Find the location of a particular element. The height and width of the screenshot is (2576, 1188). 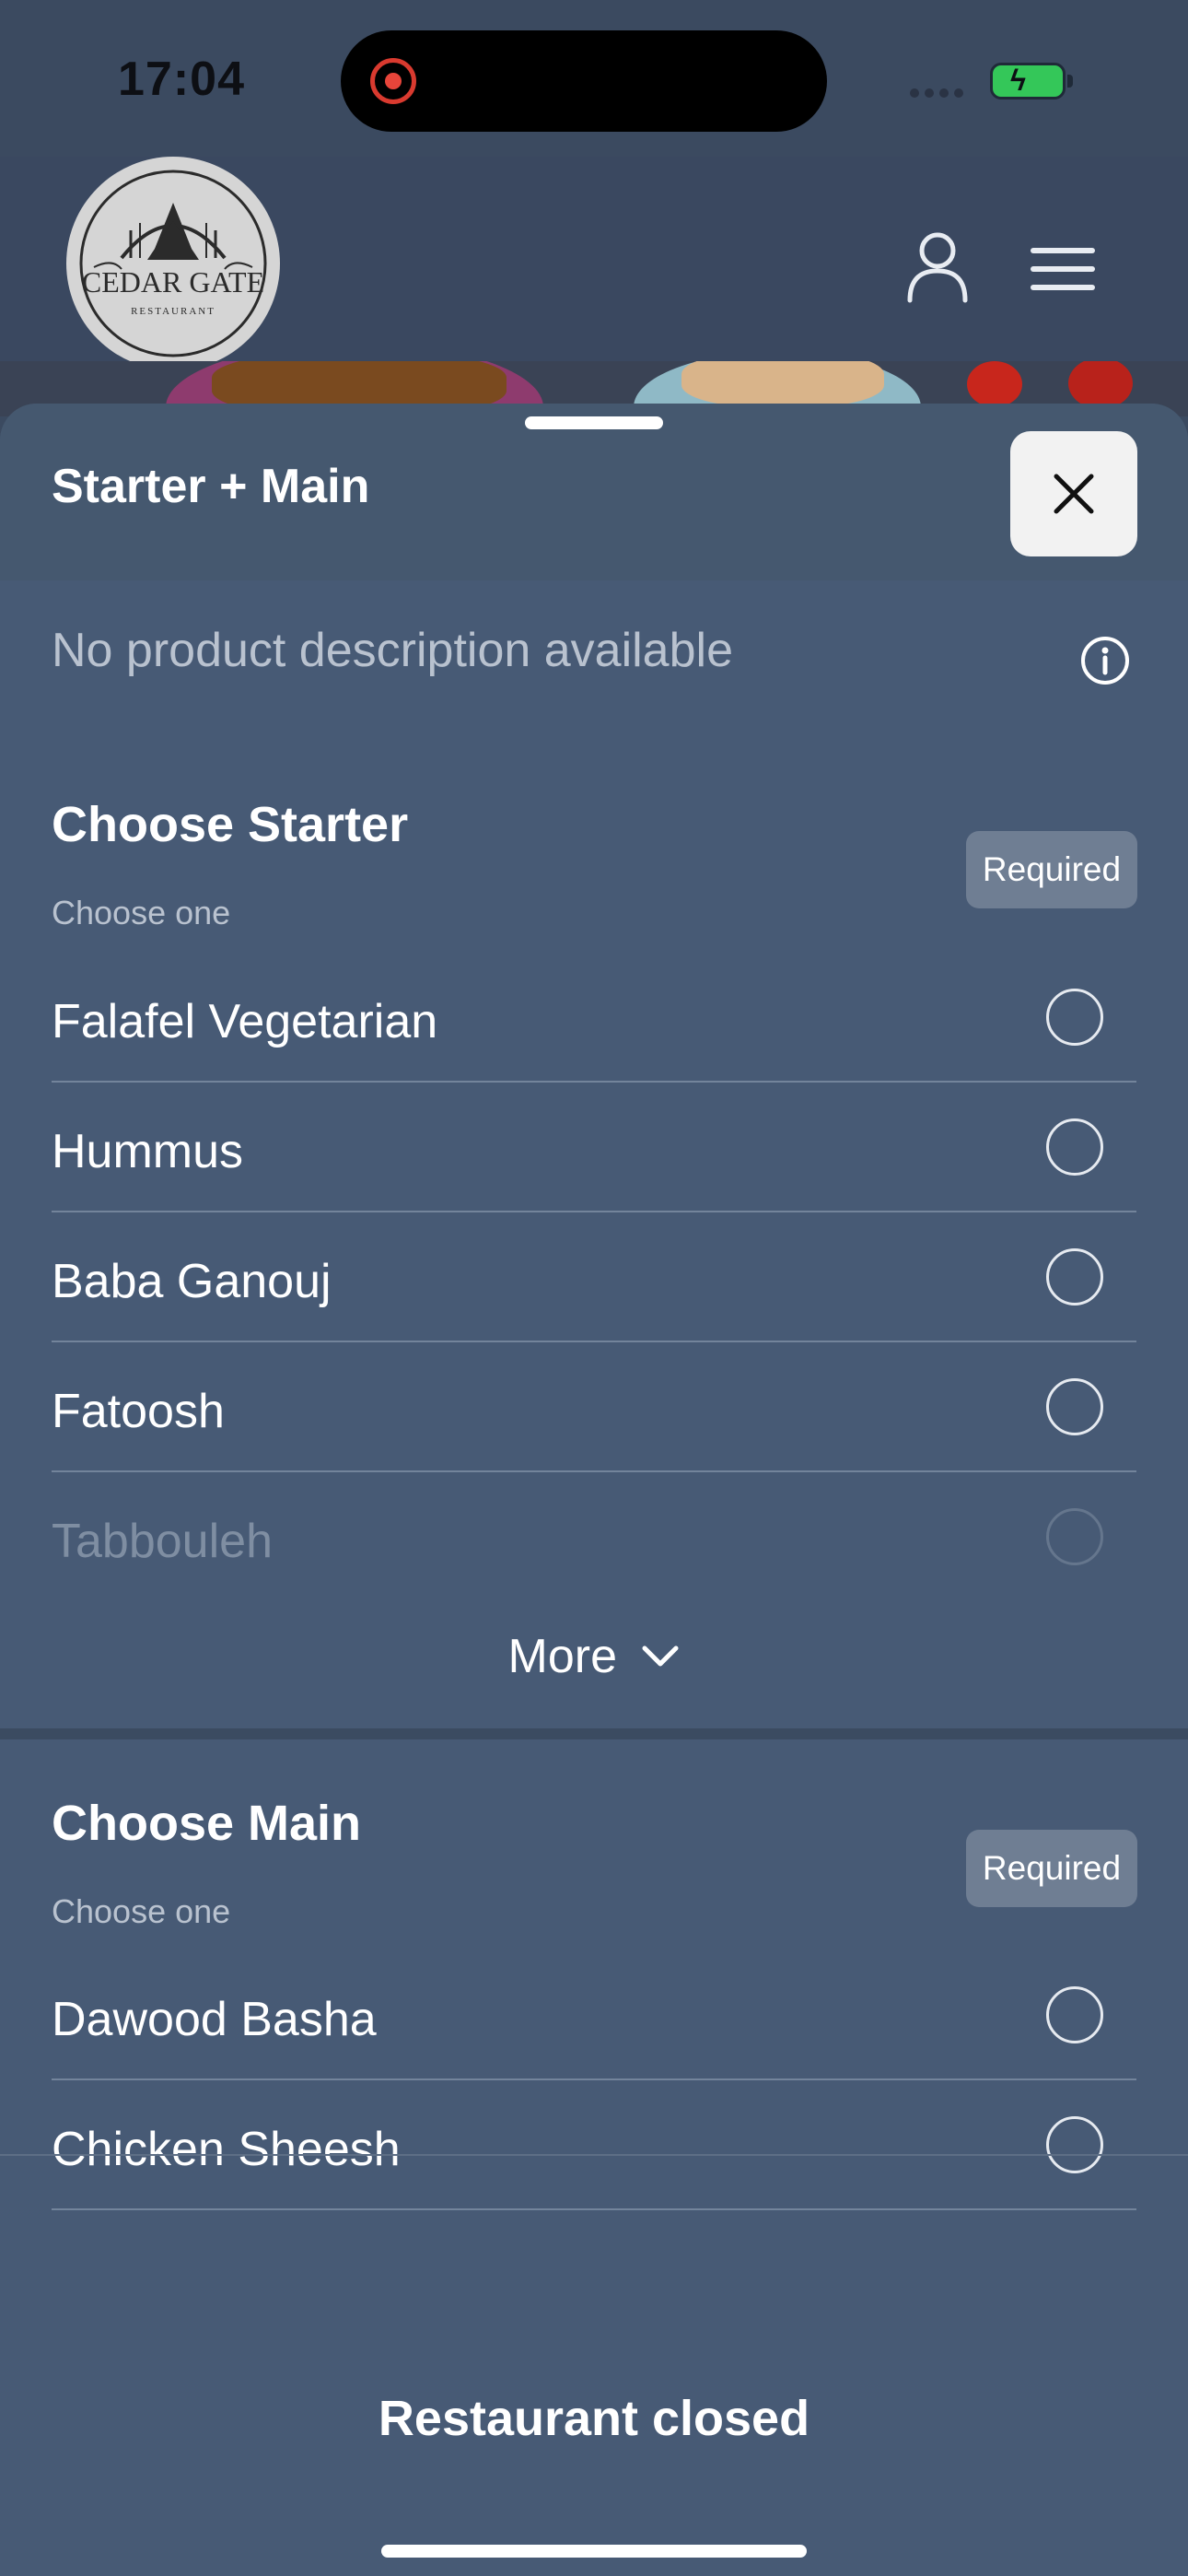

menu-button is located at coordinates (1064, 269).